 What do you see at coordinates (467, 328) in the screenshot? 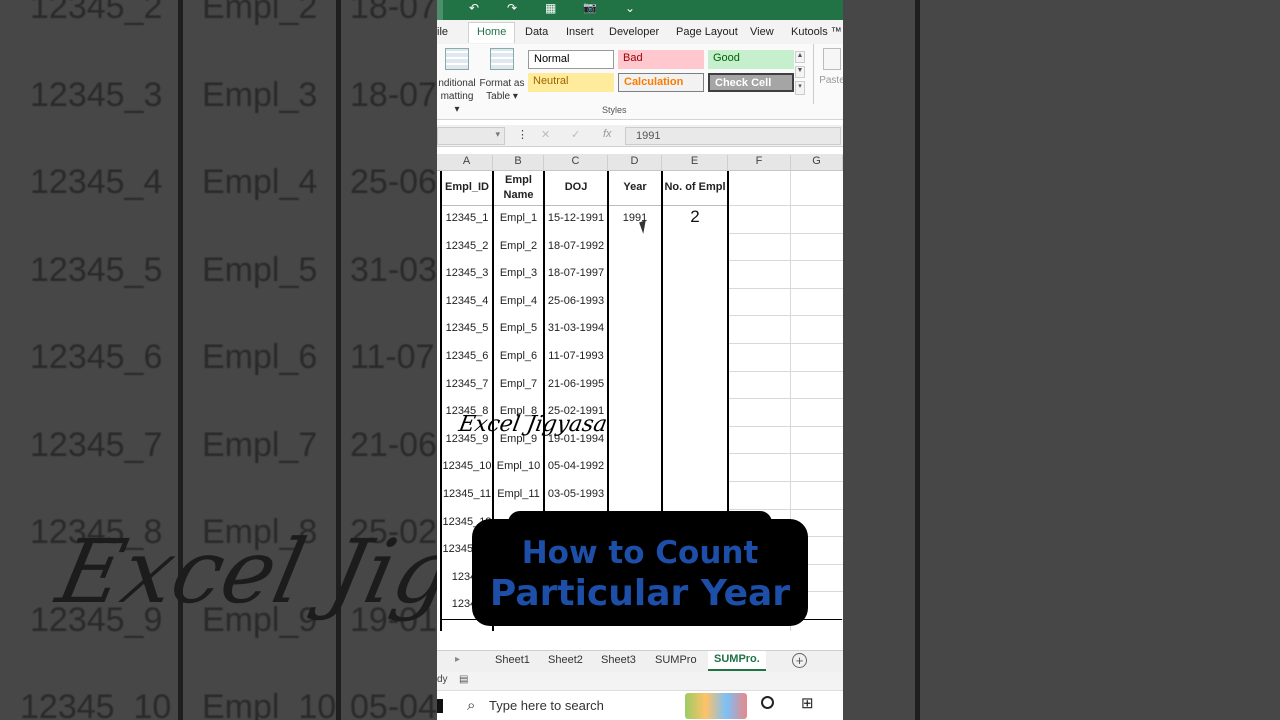
I see `cell-empl-id: 12345_5` at bounding box center [467, 328].